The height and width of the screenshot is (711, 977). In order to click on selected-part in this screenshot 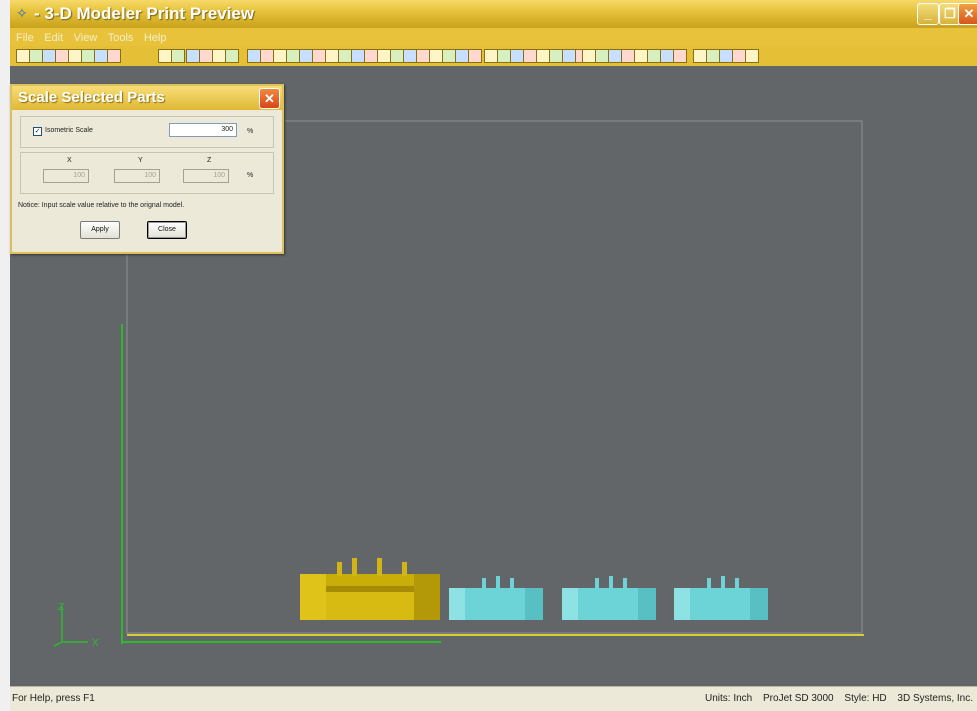, I will do `click(370, 589)`.